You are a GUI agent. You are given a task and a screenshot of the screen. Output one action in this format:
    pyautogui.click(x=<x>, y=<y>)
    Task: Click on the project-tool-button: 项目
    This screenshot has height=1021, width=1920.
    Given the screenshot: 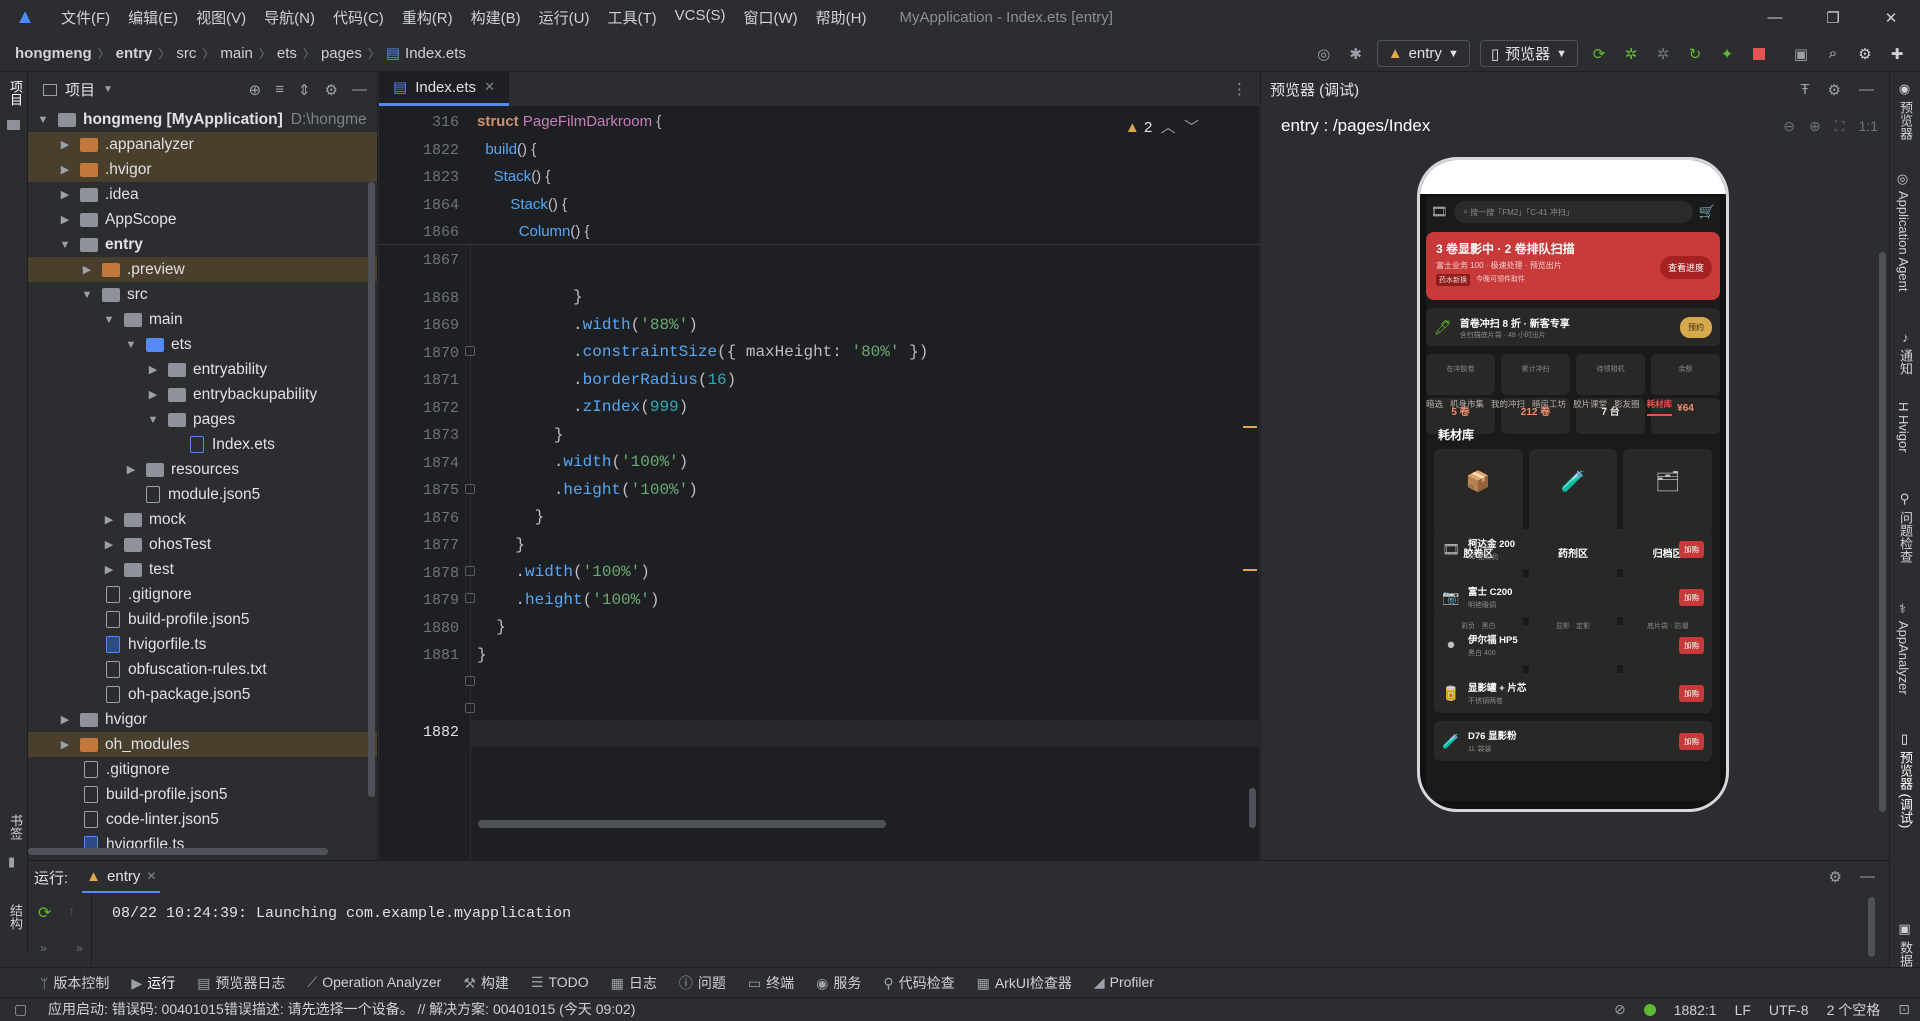 What is the action you would take?
    pyautogui.click(x=15, y=93)
    